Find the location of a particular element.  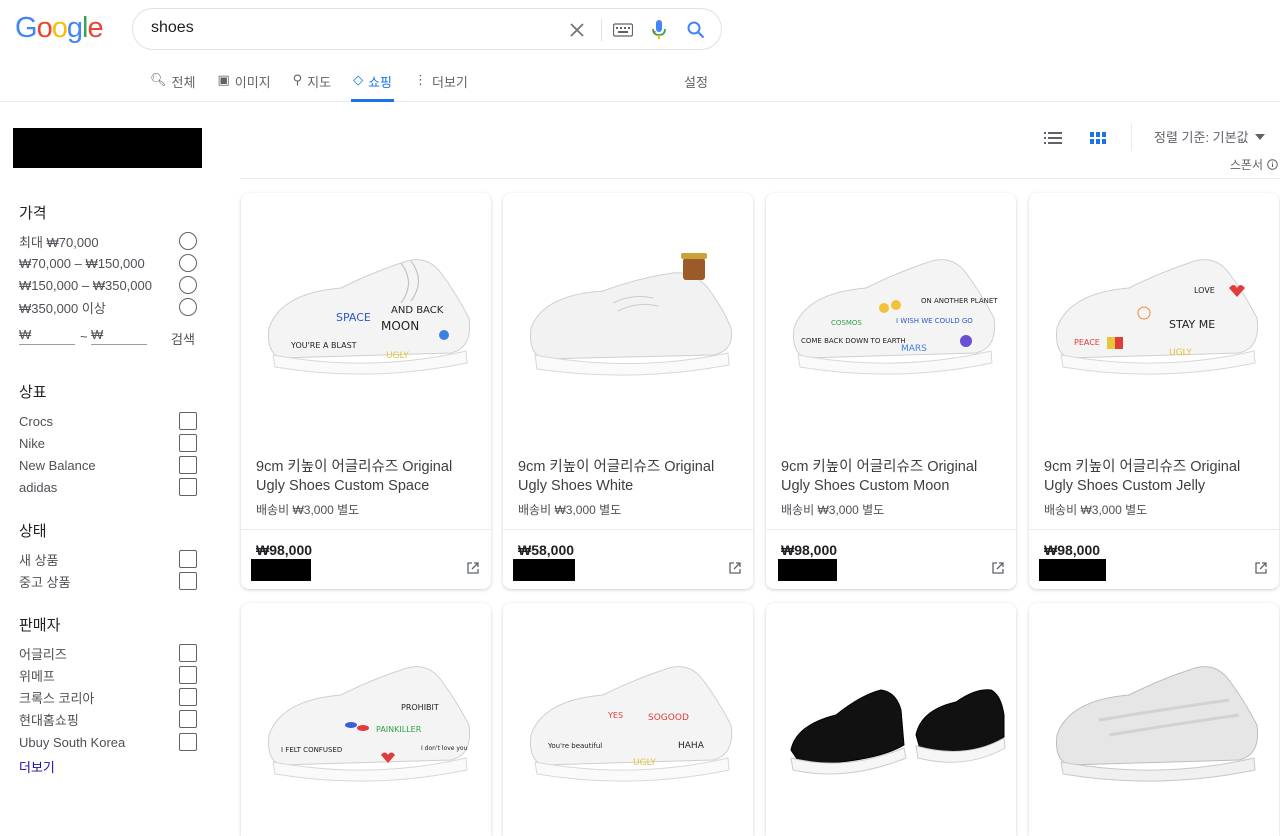

max-price-input: ₩ is located at coordinates (119, 336).